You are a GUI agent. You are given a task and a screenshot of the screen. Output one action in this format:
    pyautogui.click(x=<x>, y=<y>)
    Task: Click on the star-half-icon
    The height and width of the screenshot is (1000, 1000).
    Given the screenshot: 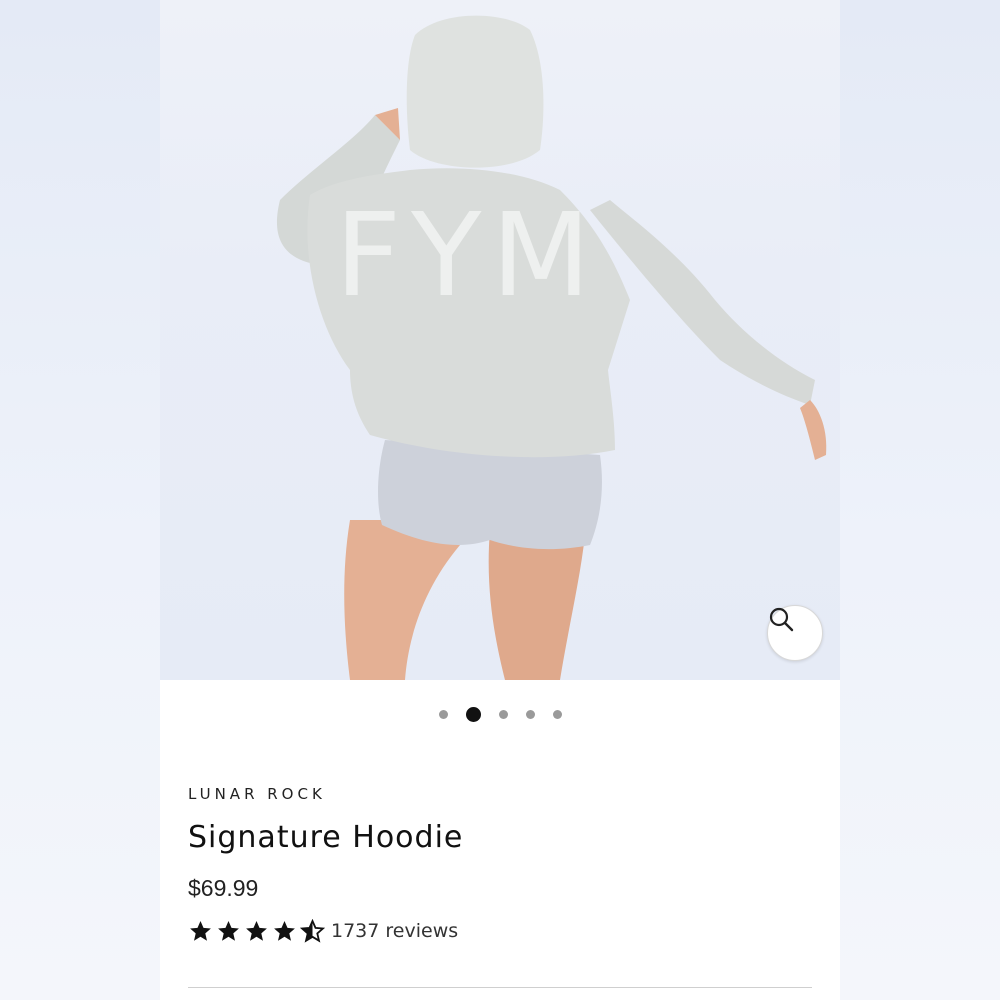 What is the action you would take?
    pyautogui.click(x=312, y=931)
    